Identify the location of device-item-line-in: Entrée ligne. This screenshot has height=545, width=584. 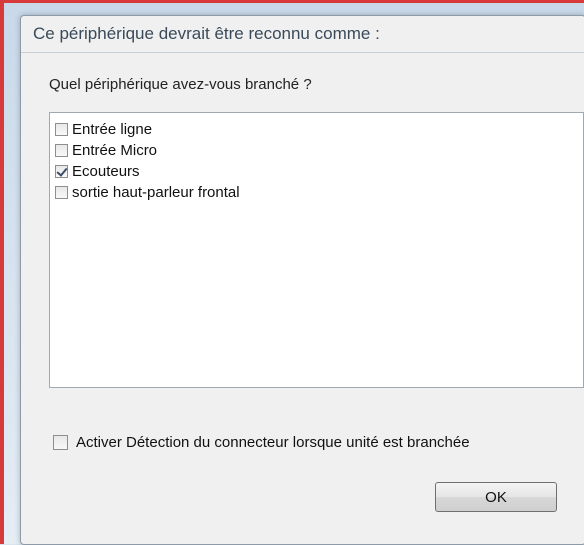
(316, 129).